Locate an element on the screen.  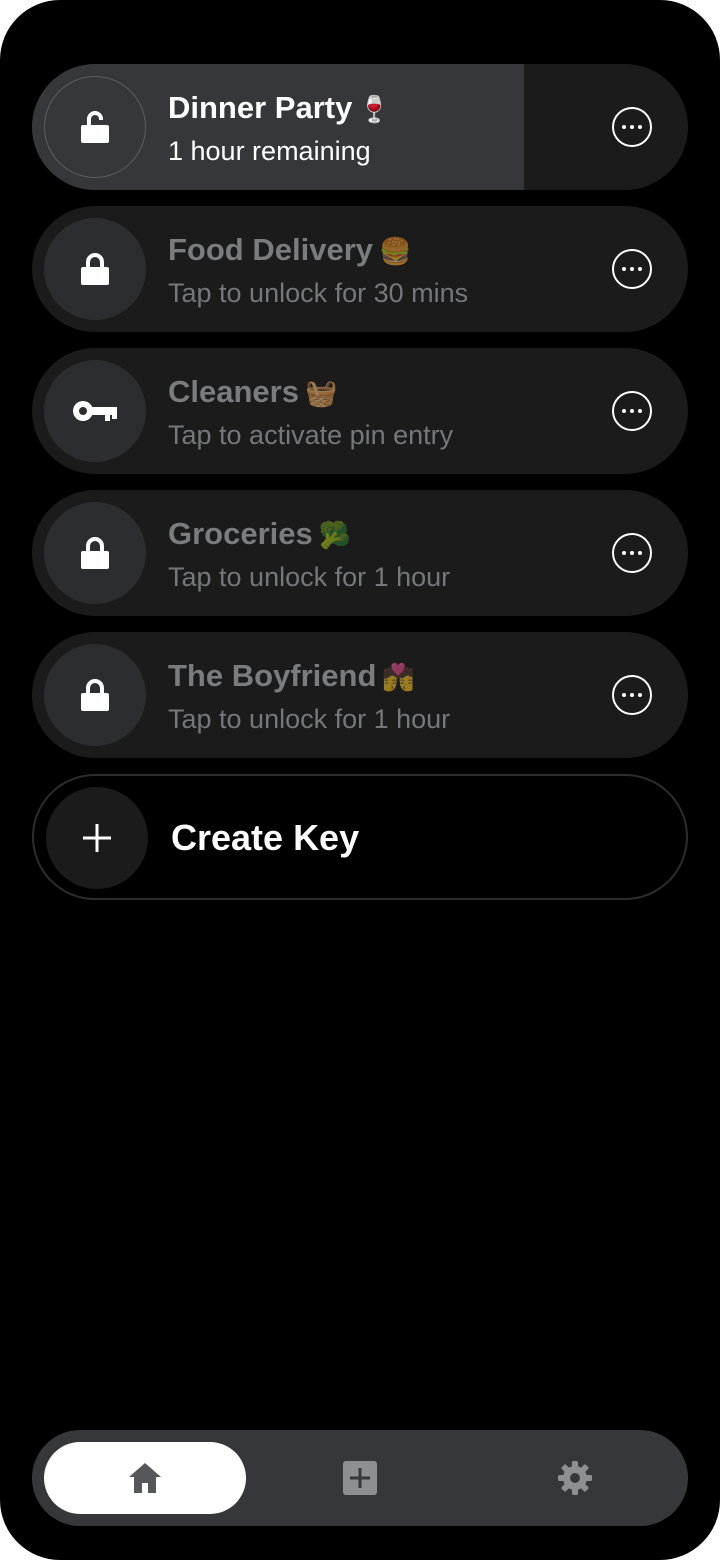
key-emoji: 🍷 is located at coordinates (374, 109).